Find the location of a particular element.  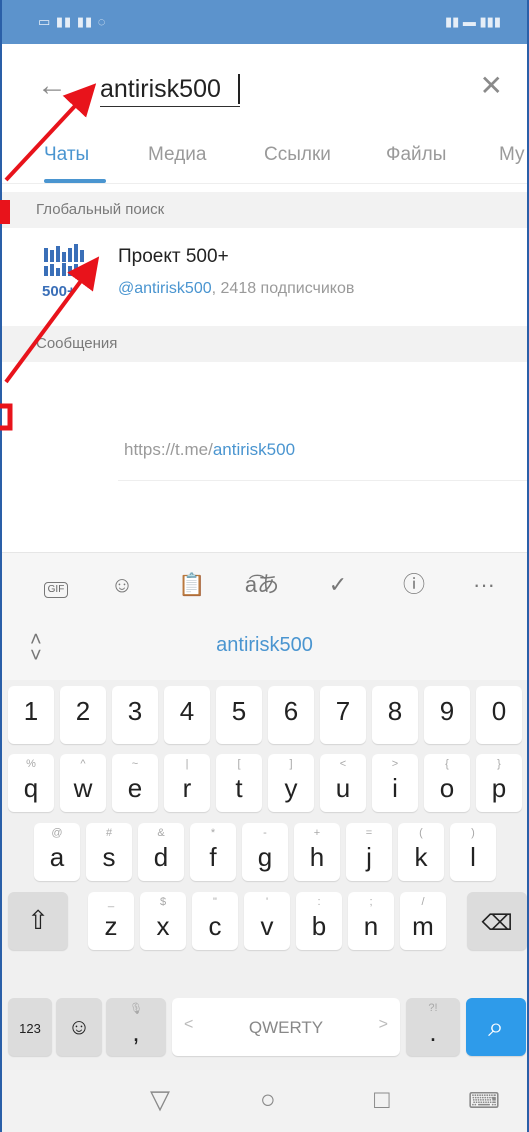

key-label: 3 is located at coordinates (135, 711).